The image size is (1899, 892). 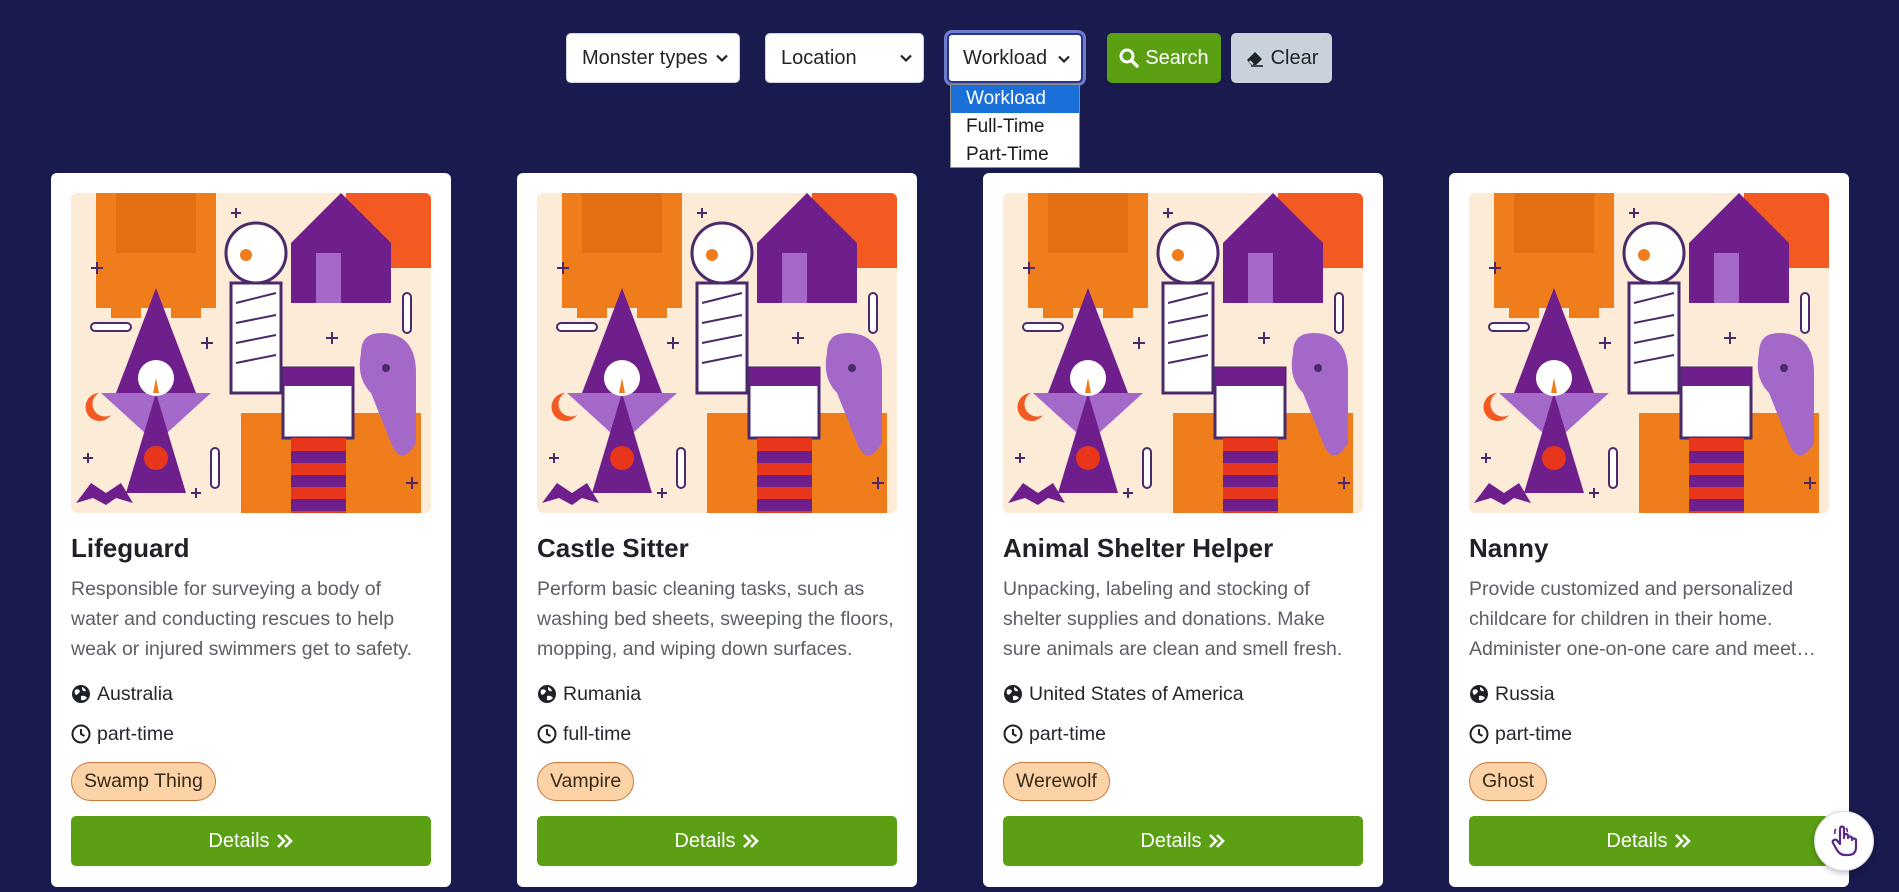 I want to click on job-location: Russia, so click(x=1649, y=694).